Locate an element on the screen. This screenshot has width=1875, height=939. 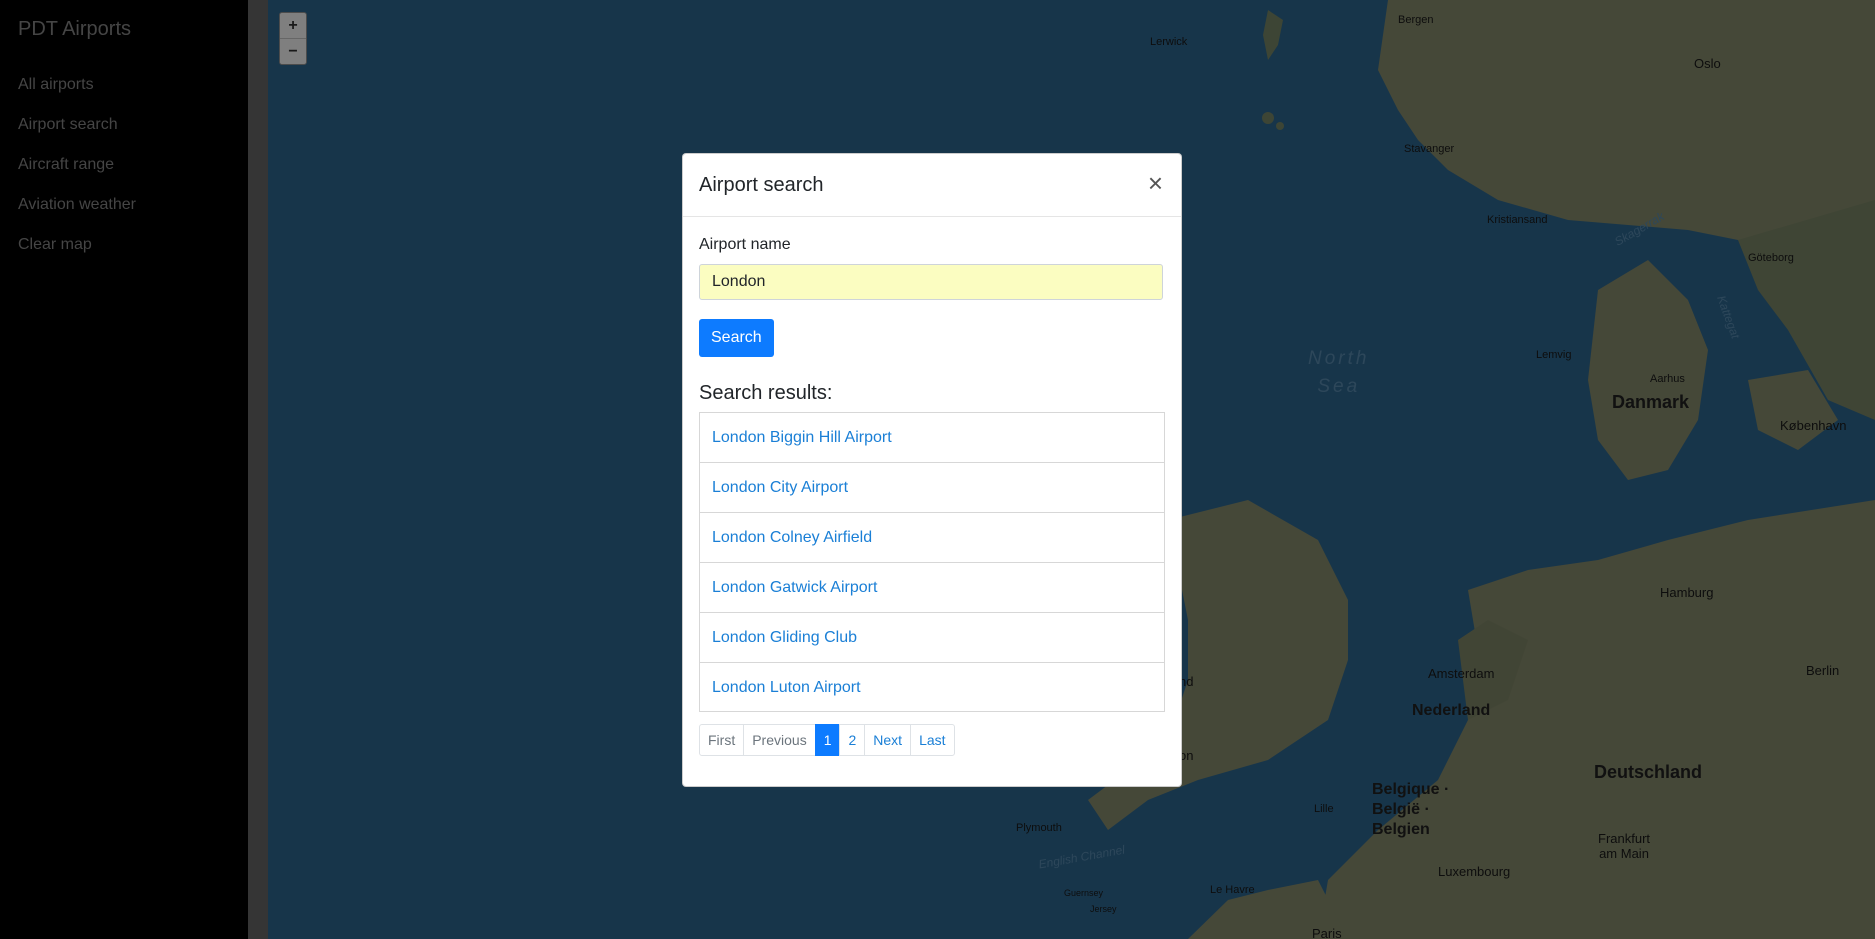
modal-title: Airport search is located at coordinates (761, 185).